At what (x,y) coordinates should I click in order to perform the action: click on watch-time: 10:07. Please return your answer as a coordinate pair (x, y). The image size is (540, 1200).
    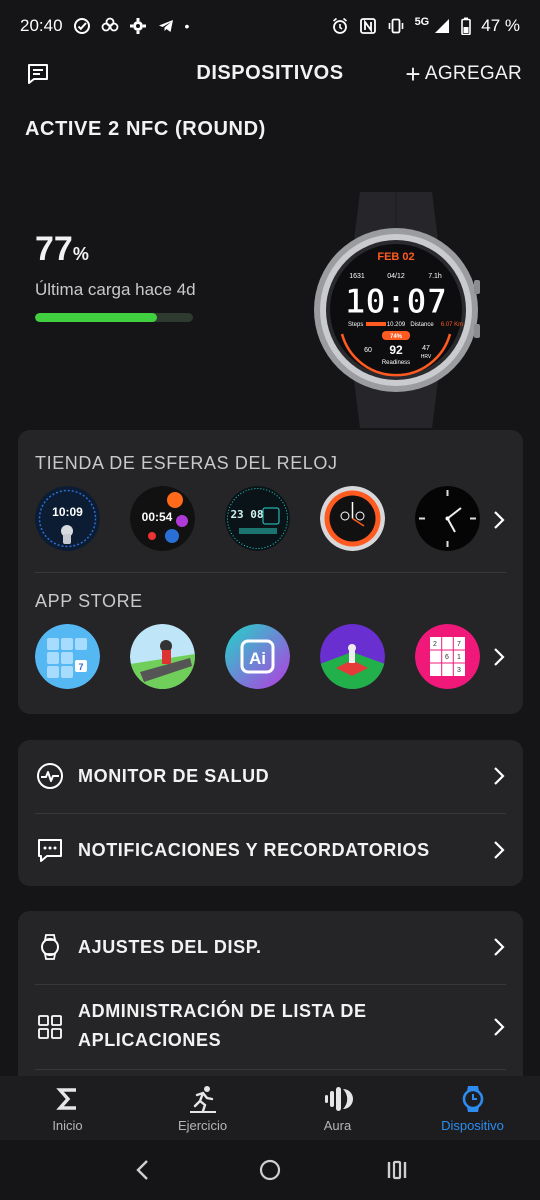
    Looking at the image, I should click on (396, 302).